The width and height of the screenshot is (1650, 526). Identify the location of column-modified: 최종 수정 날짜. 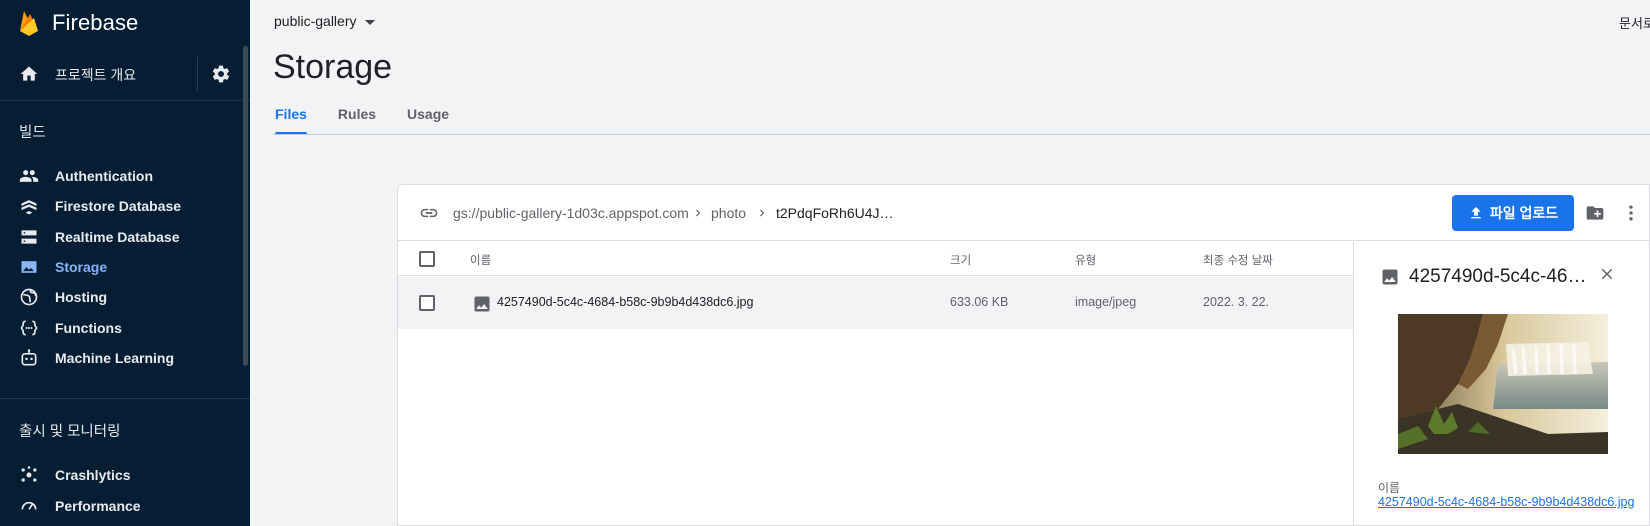
(1238, 260).